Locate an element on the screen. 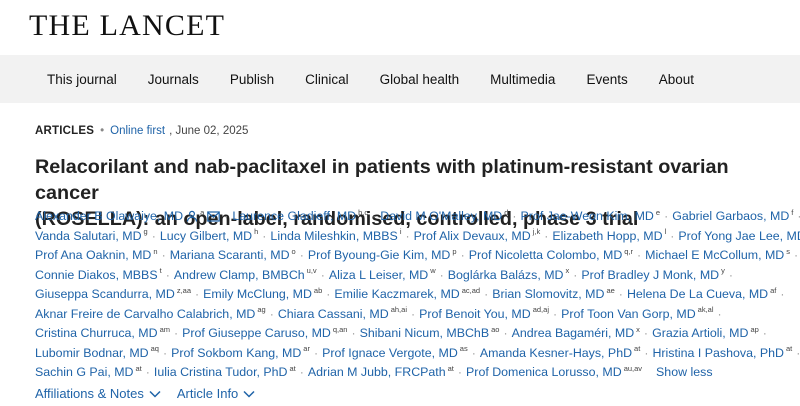  author-name: Iulia Cristina Tudor, PhD is located at coordinates (220, 372).